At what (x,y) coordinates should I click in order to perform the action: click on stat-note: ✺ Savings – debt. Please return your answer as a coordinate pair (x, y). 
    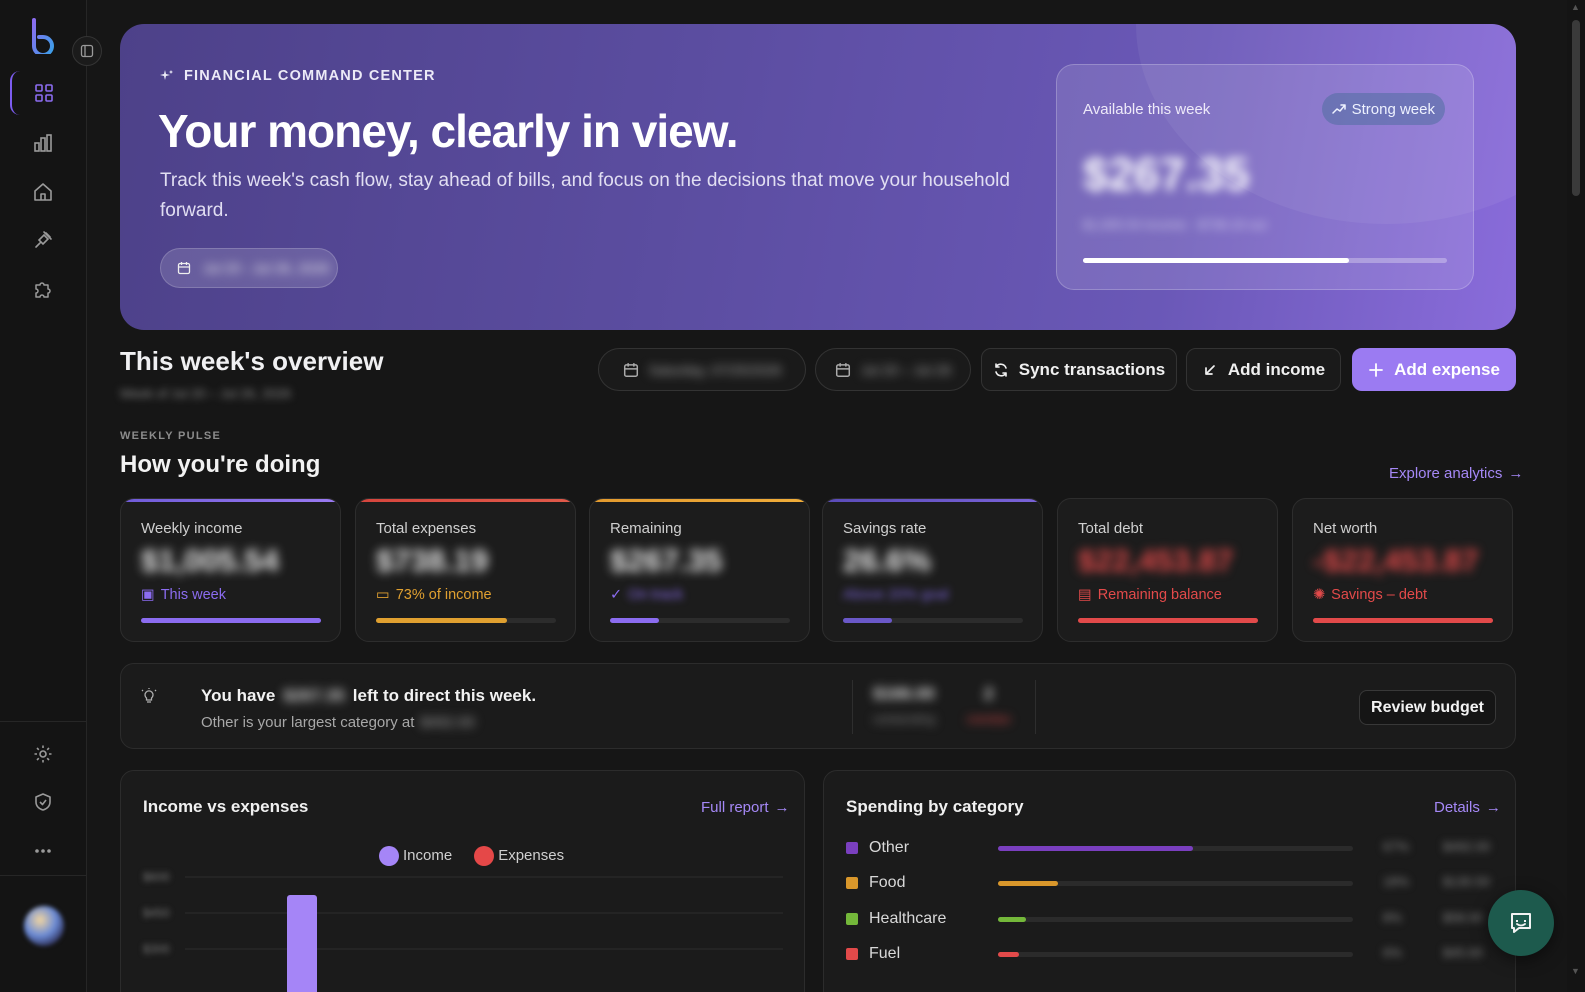
    Looking at the image, I should click on (1370, 595).